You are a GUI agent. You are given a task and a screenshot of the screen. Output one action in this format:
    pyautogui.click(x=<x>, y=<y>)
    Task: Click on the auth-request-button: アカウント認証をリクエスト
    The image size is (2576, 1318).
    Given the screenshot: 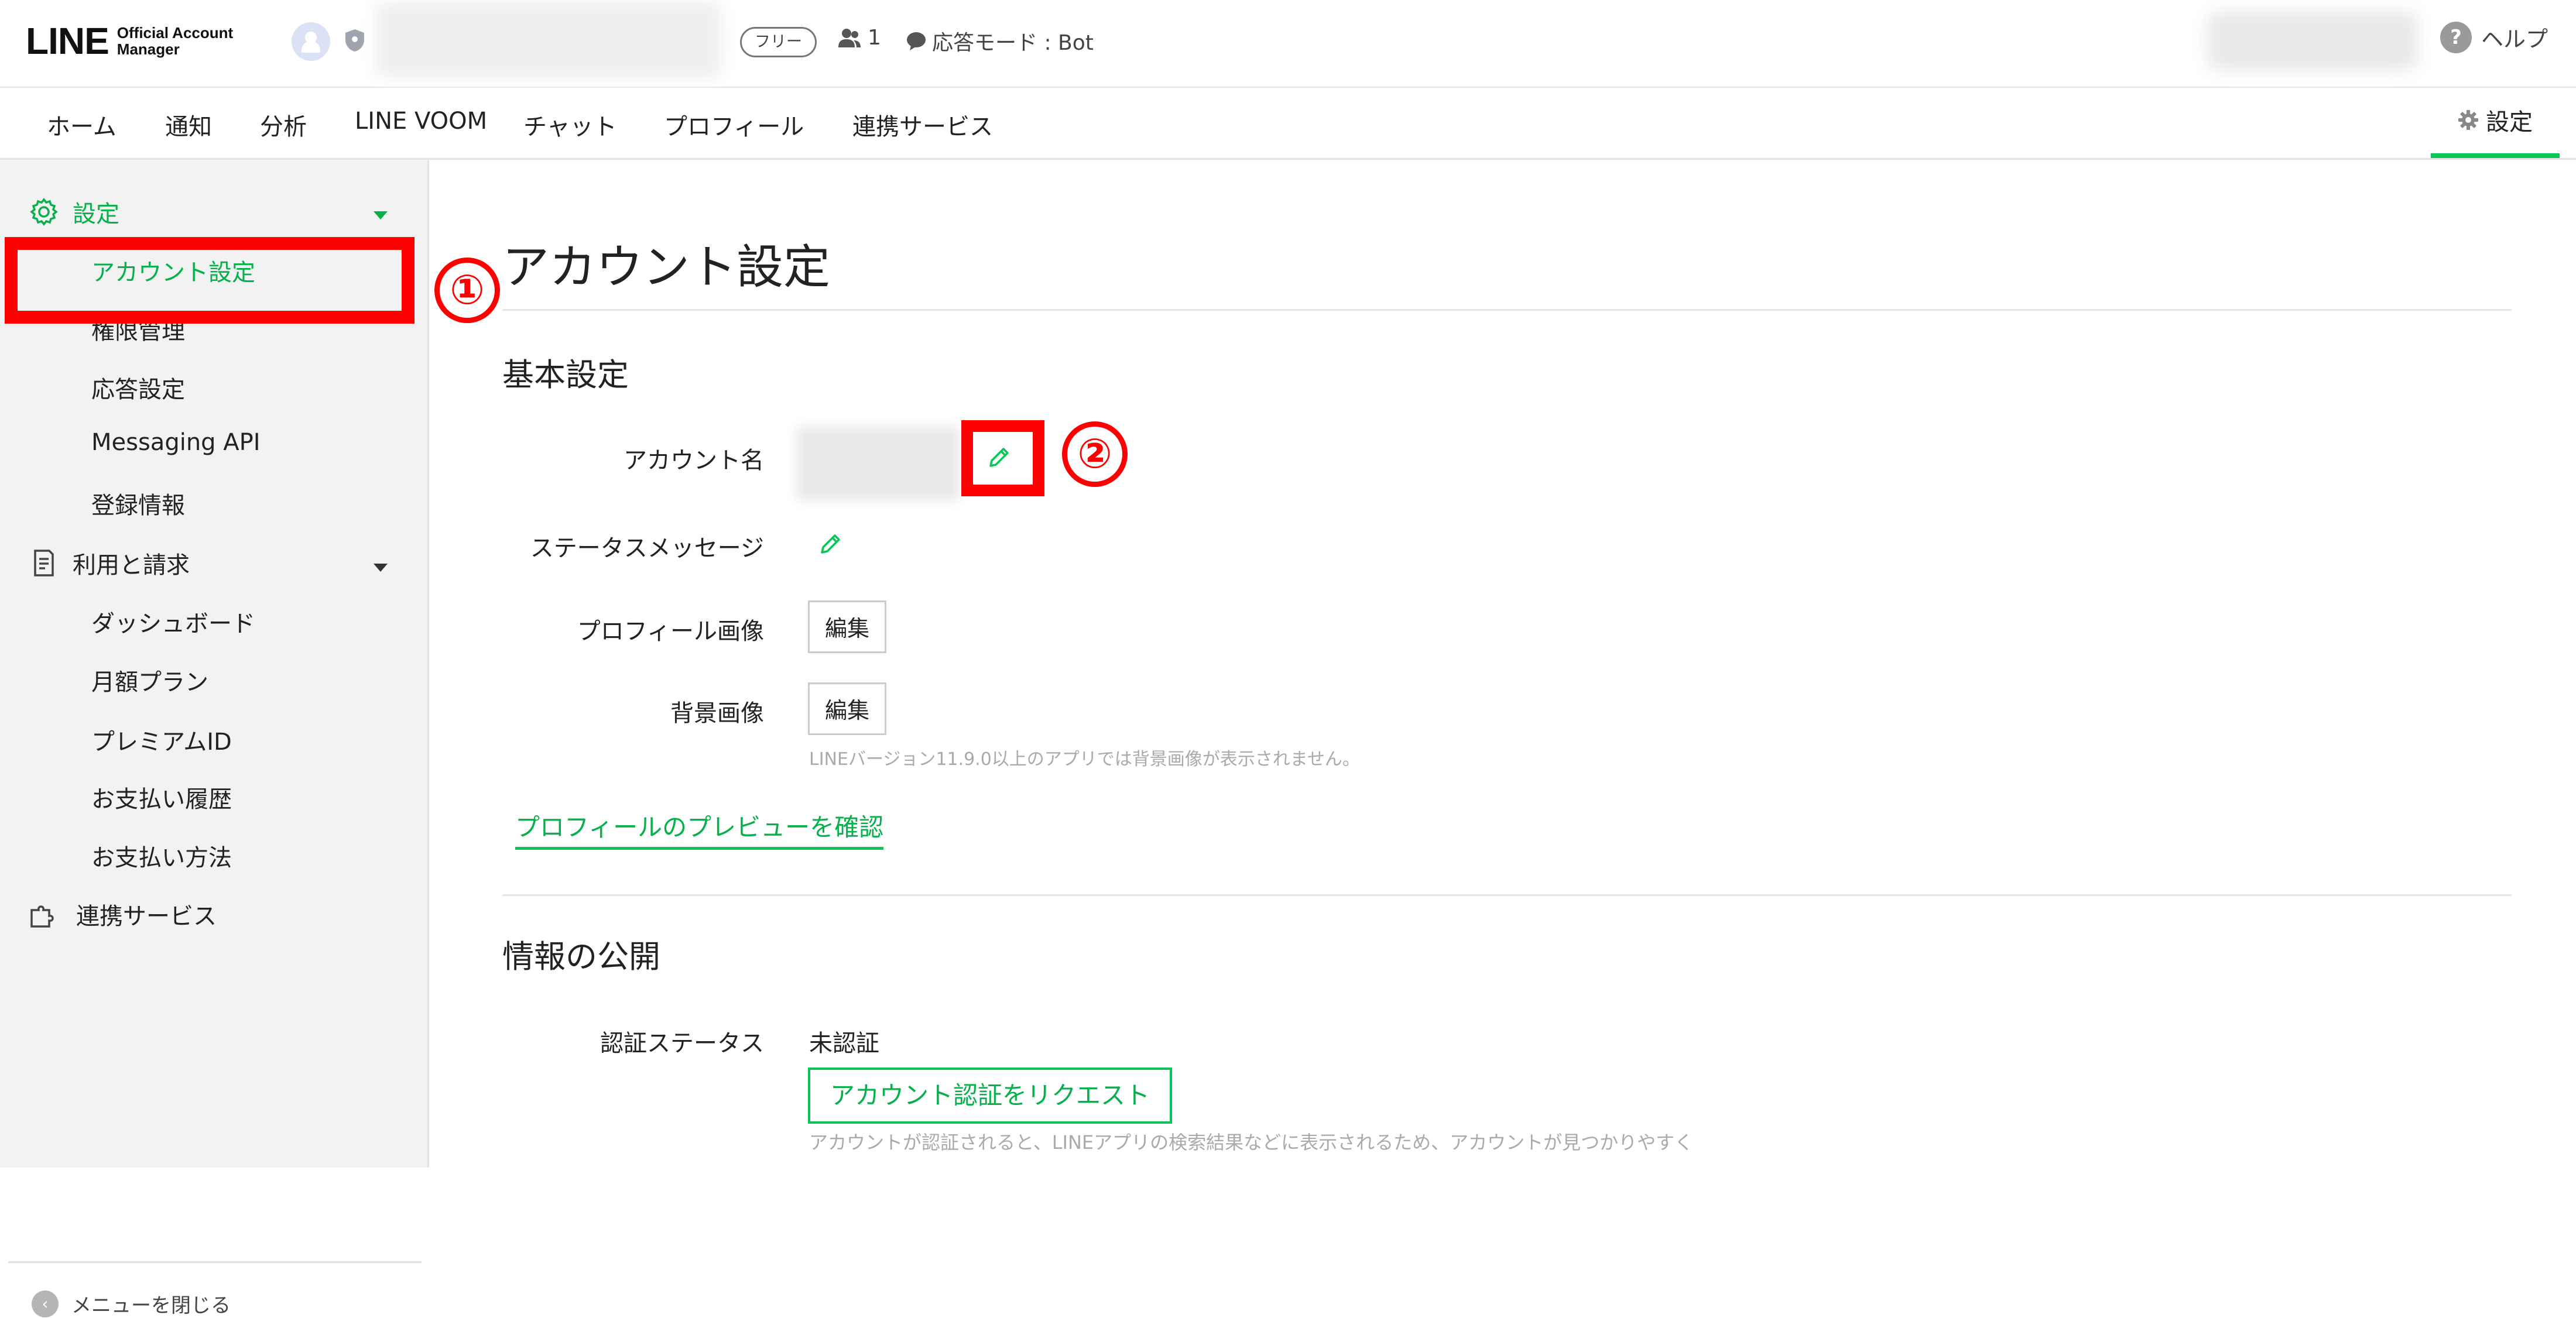 What is the action you would take?
    pyautogui.click(x=990, y=1096)
    